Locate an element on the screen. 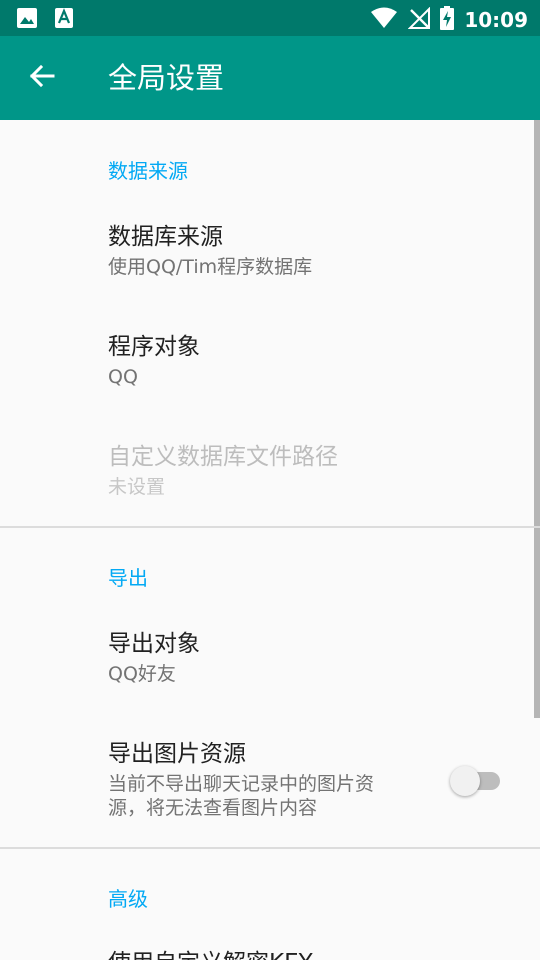 The height and width of the screenshot is (960, 540). status-time: 10:09 is located at coordinates (496, 20).